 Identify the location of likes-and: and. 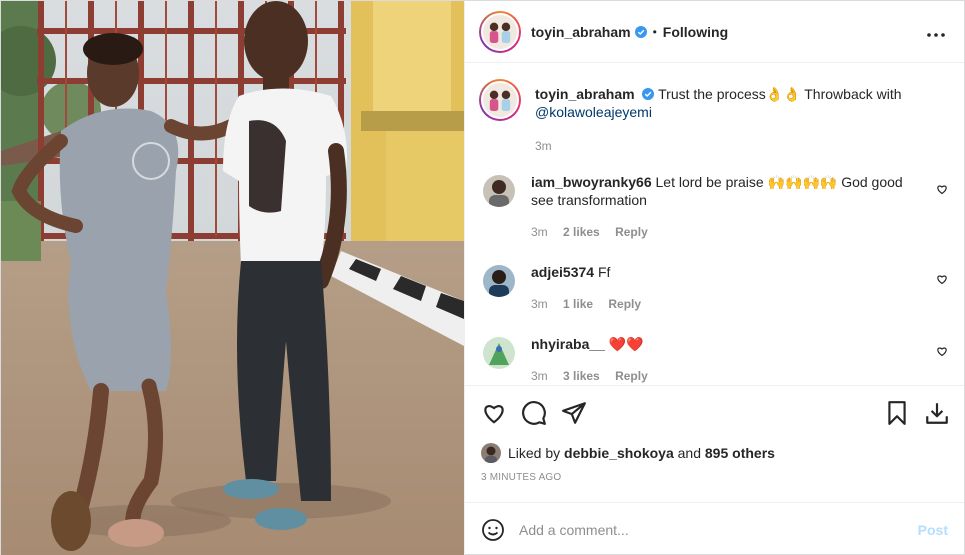
(689, 453).